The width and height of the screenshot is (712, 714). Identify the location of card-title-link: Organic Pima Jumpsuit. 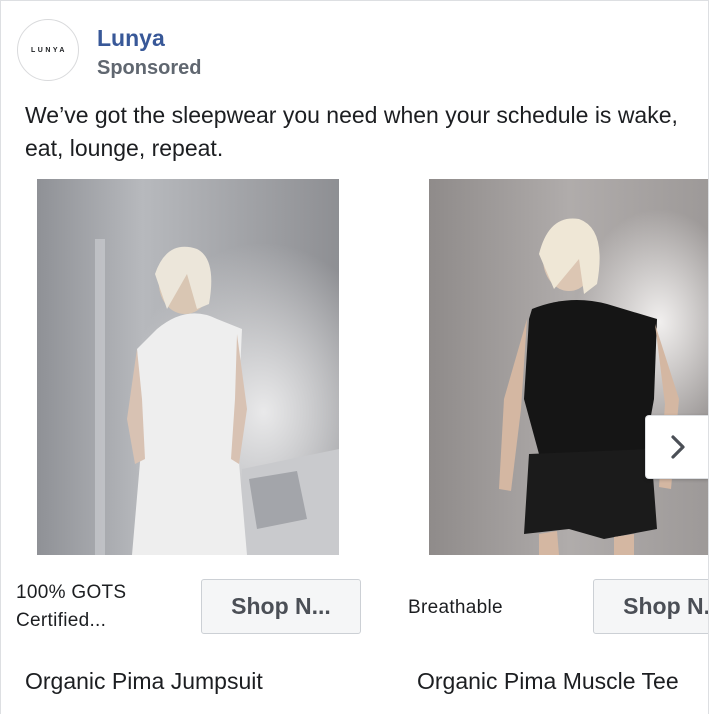
(144, 681).